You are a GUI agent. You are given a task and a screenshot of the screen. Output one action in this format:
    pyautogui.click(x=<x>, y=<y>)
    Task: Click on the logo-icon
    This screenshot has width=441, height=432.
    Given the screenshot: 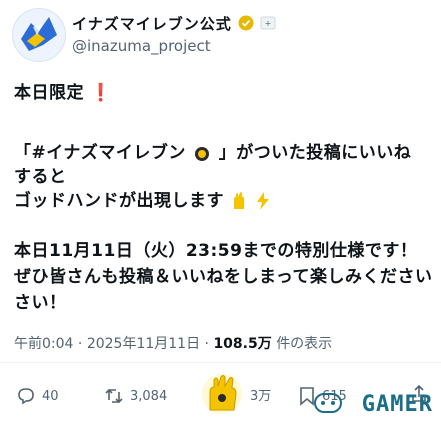 What is the action you would take?
    pyautogui.click(x=39, y=34)
    